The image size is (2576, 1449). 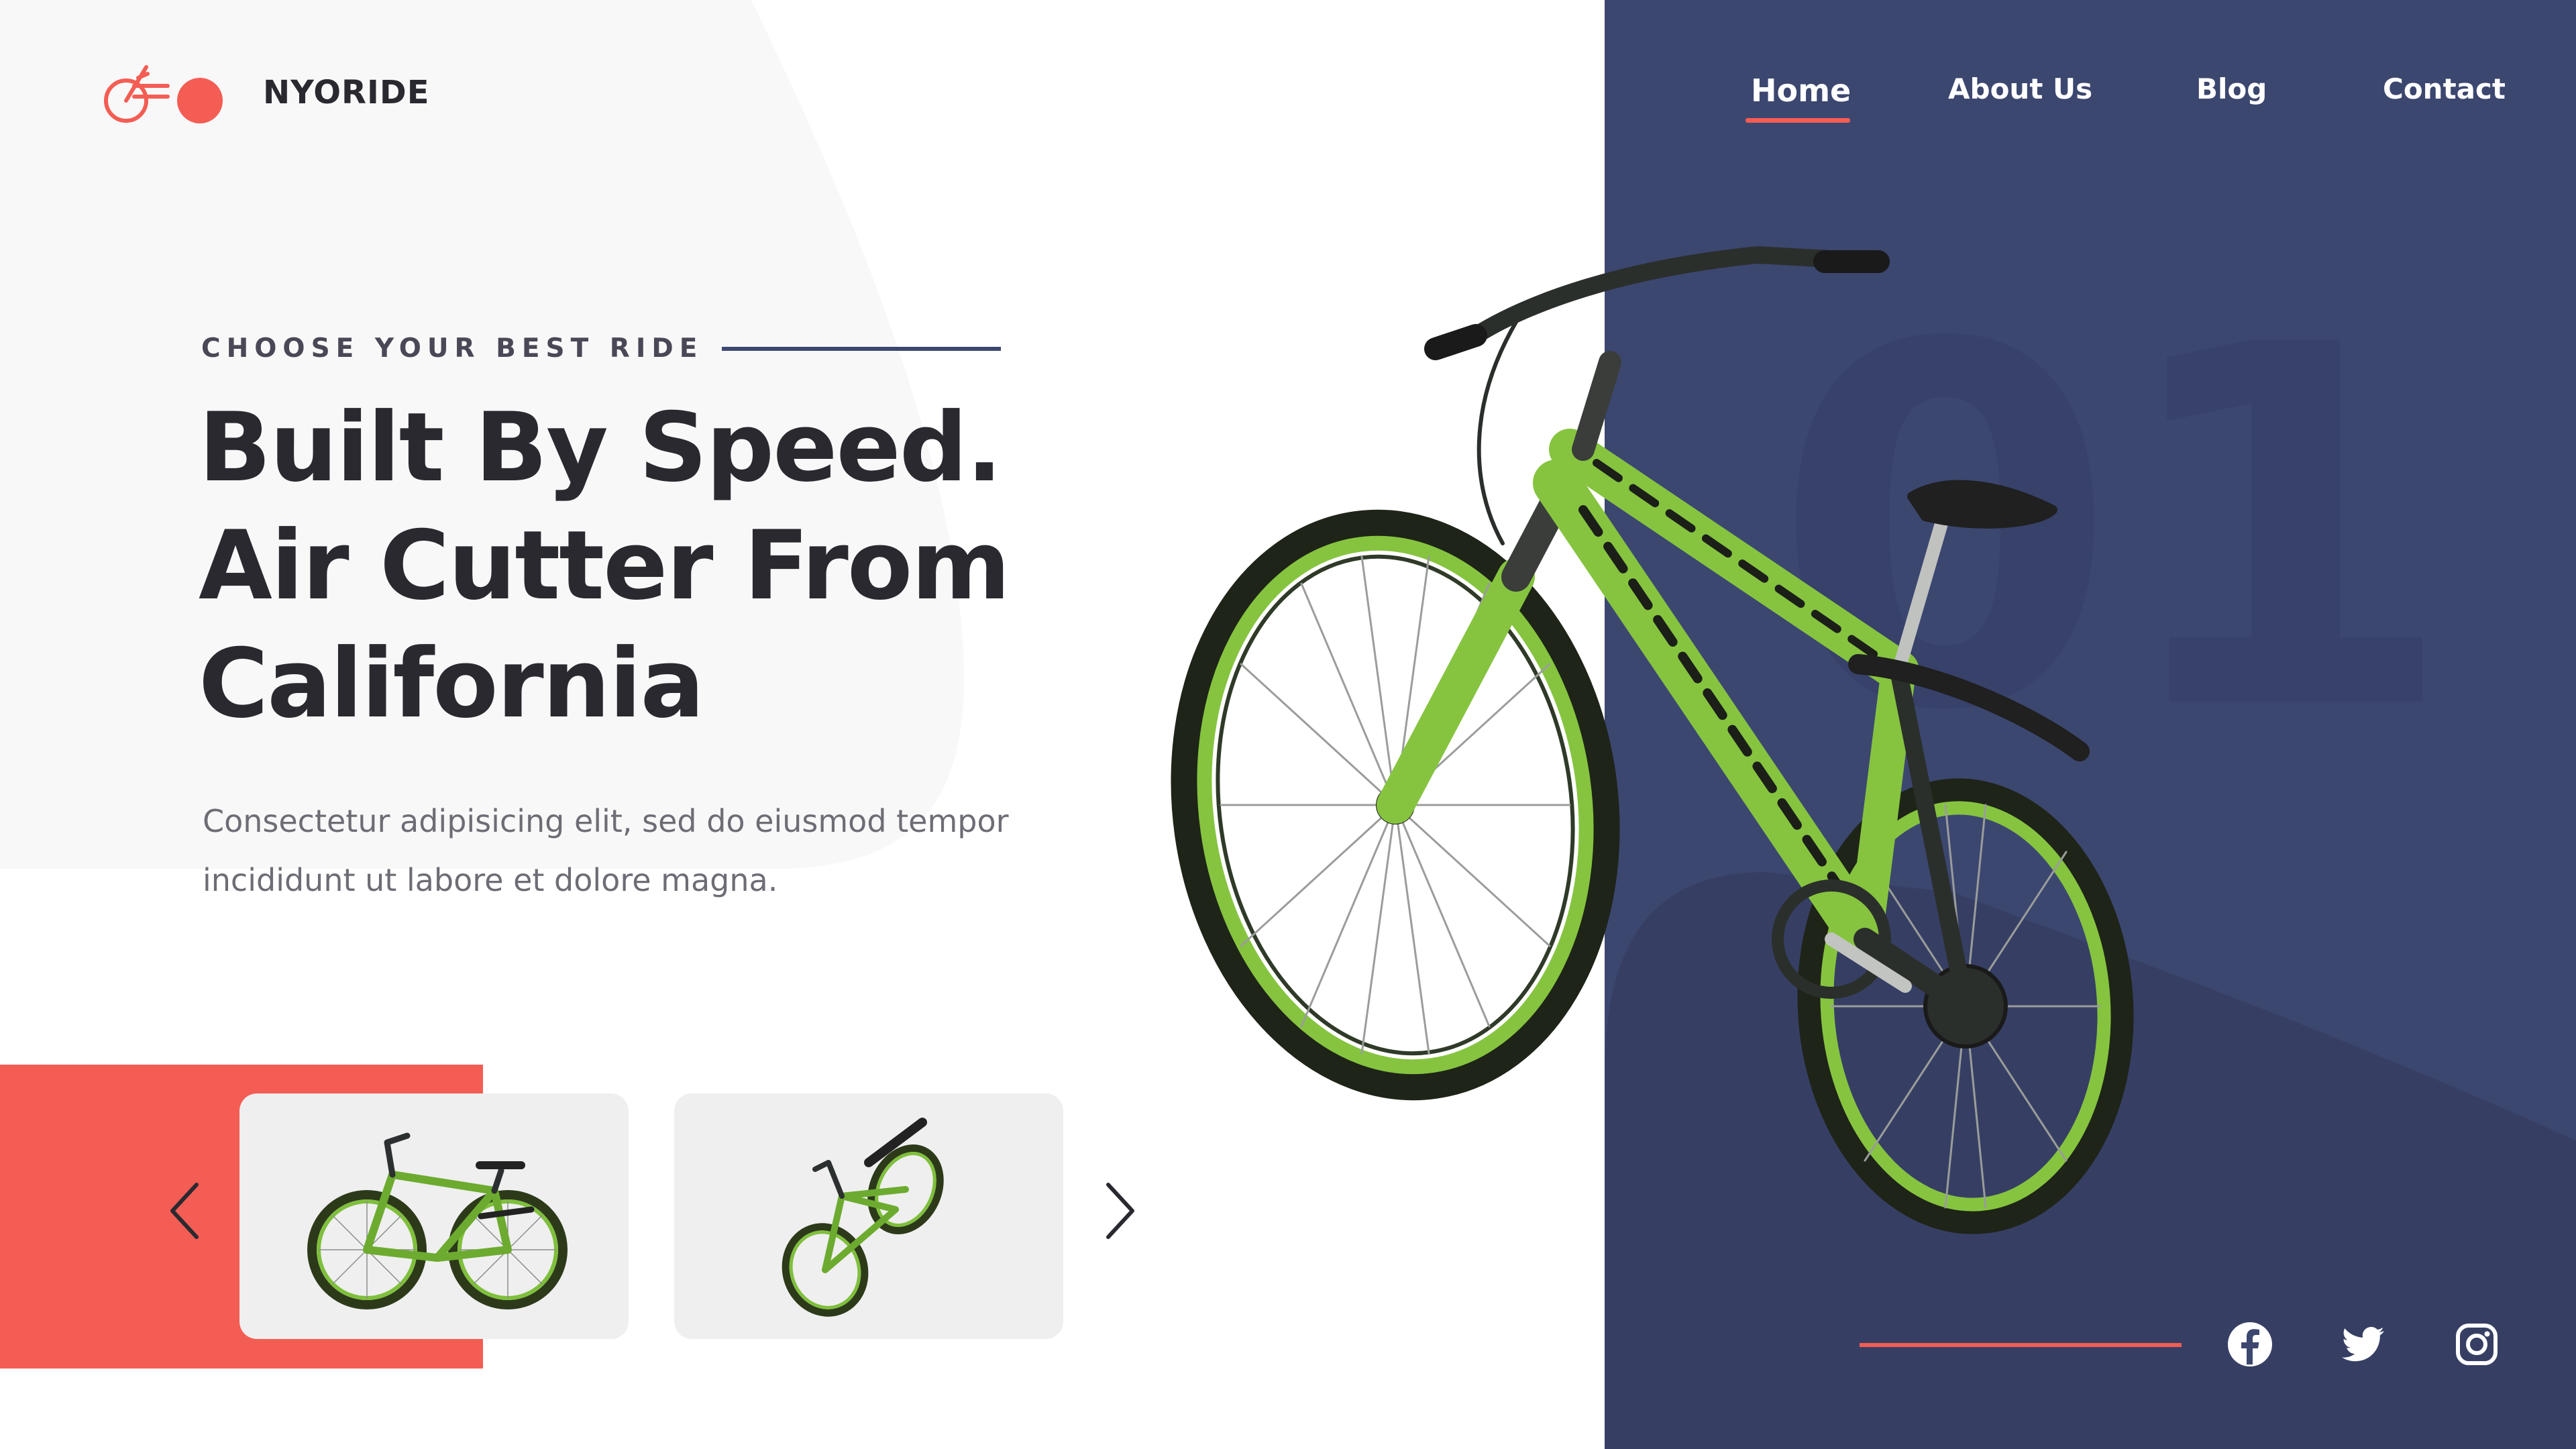 What do you see at coordinates (163, 94) in the screenshot?
I see `bike-logo-icon` at bounding box center [163, 94].